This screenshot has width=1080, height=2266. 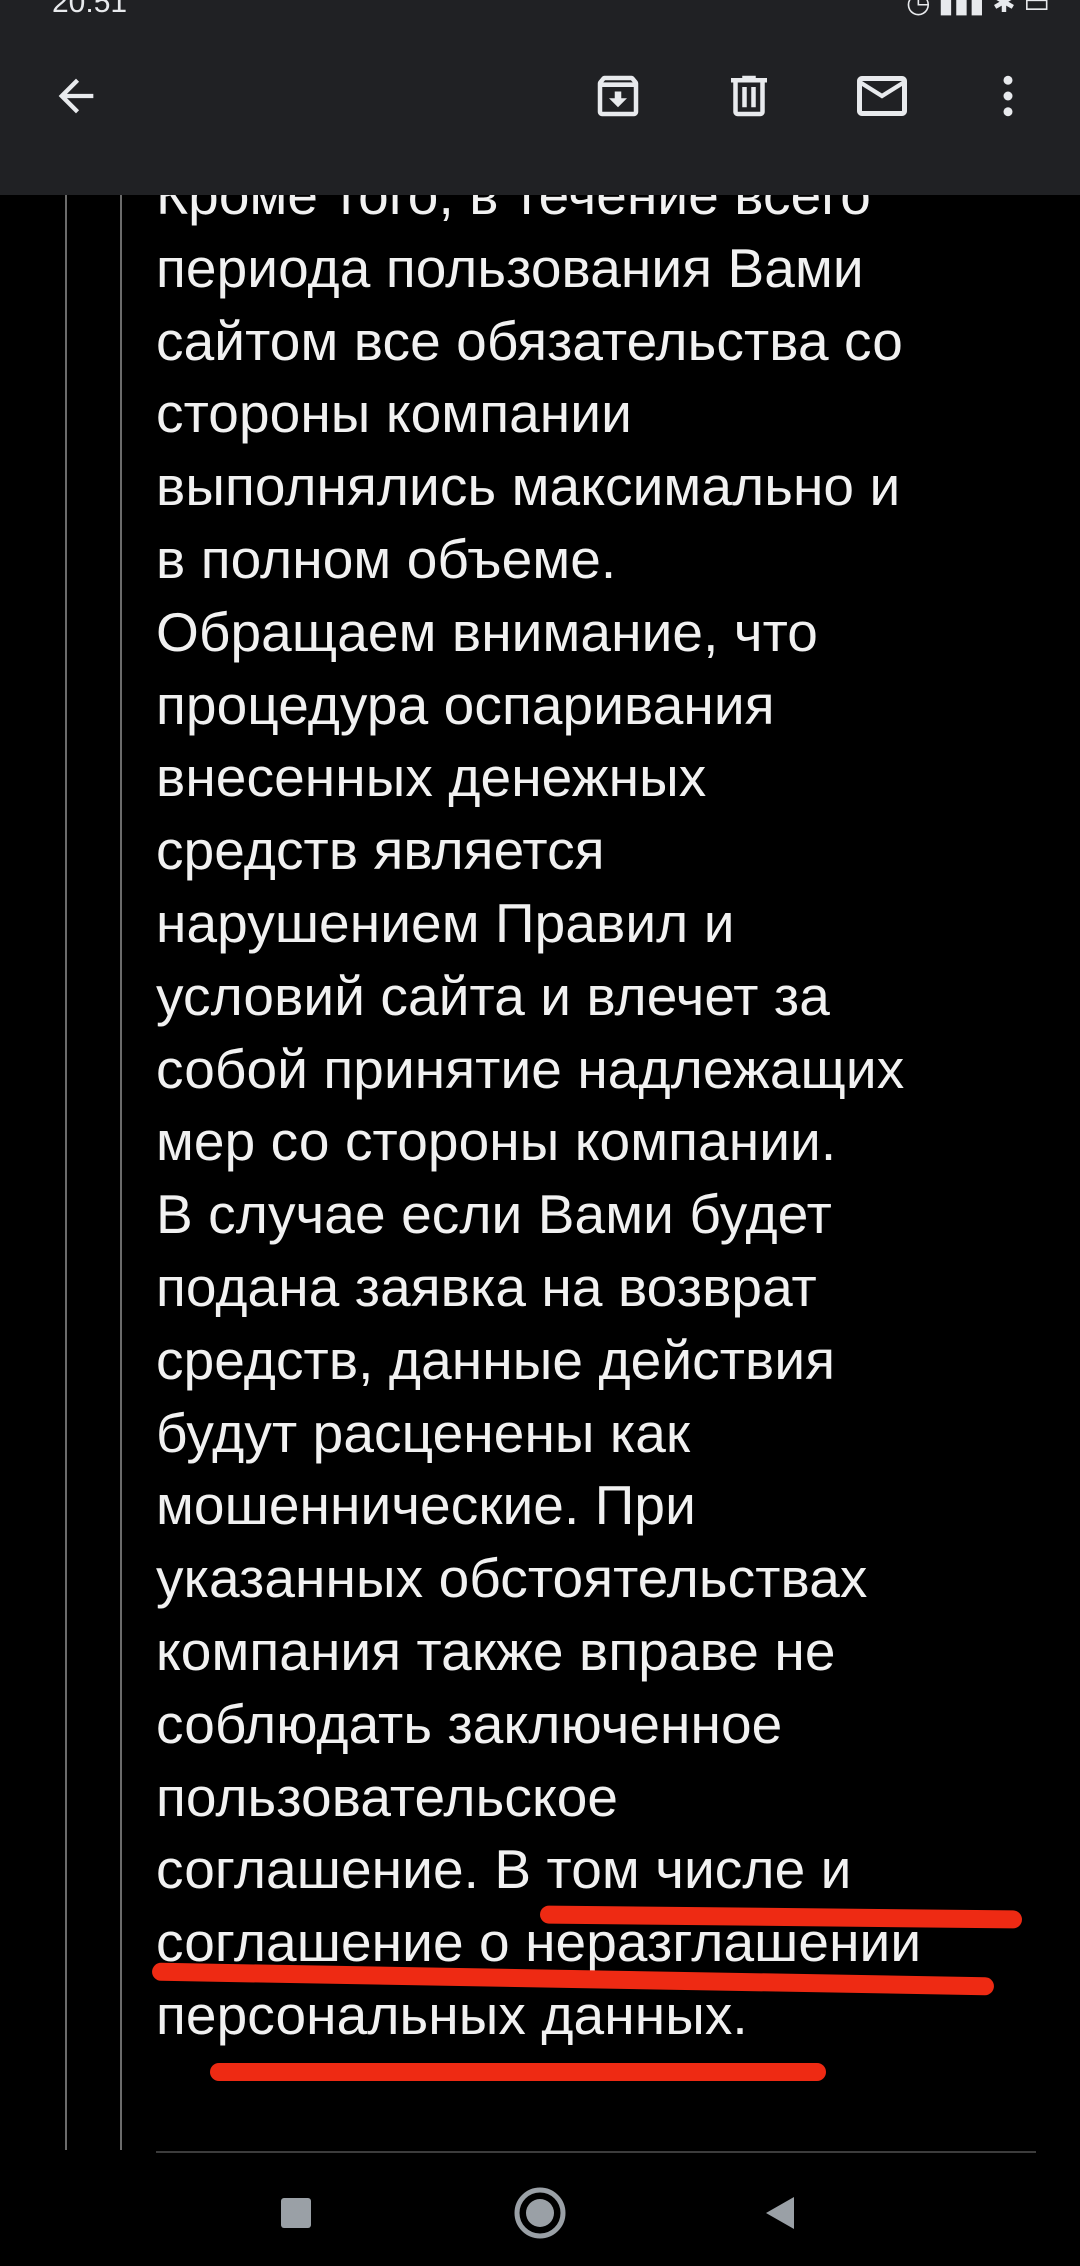 I want to click on body-line-6: в полном объеме., so click(x=386, y=558).